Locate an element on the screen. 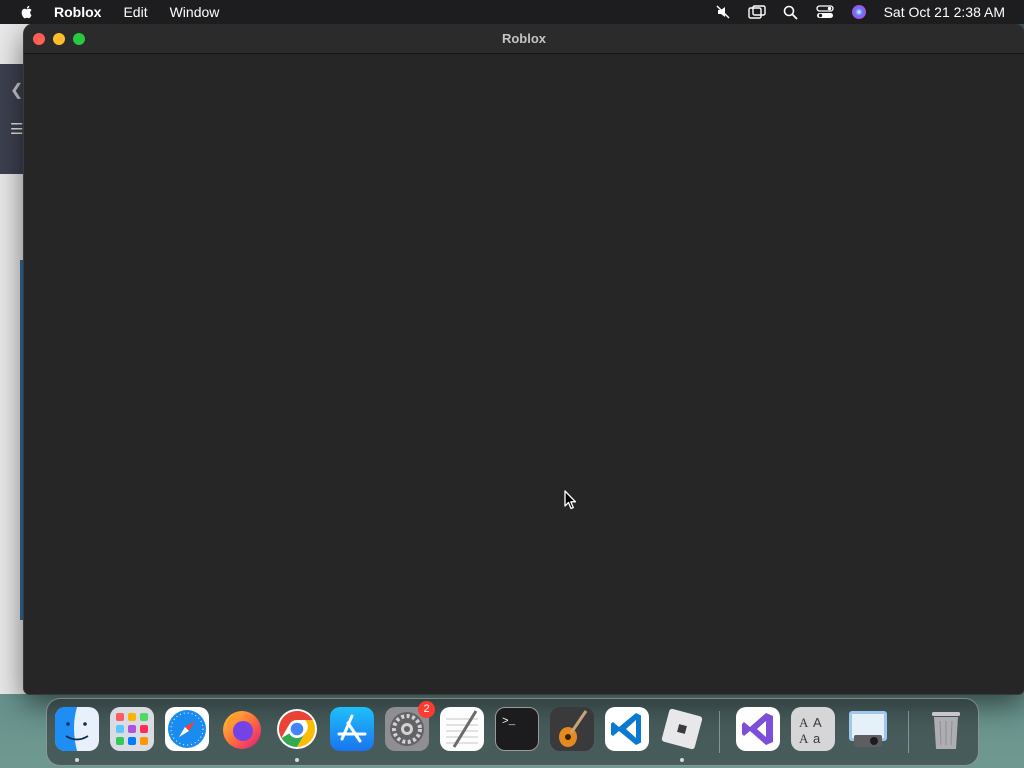 The width and height of the screenshot is (1024, 768). mute-icon is located at coordinates (723, 12).